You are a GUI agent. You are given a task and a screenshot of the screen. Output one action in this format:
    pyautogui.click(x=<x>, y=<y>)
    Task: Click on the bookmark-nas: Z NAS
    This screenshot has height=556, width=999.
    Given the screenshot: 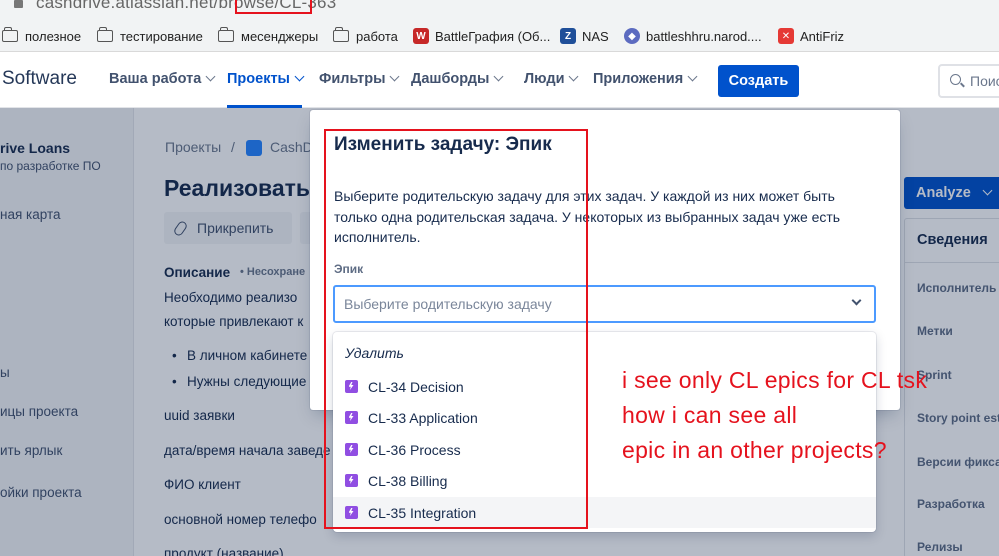 What is the action you would take?
    pyautogui.click(x=584, y=36)
    